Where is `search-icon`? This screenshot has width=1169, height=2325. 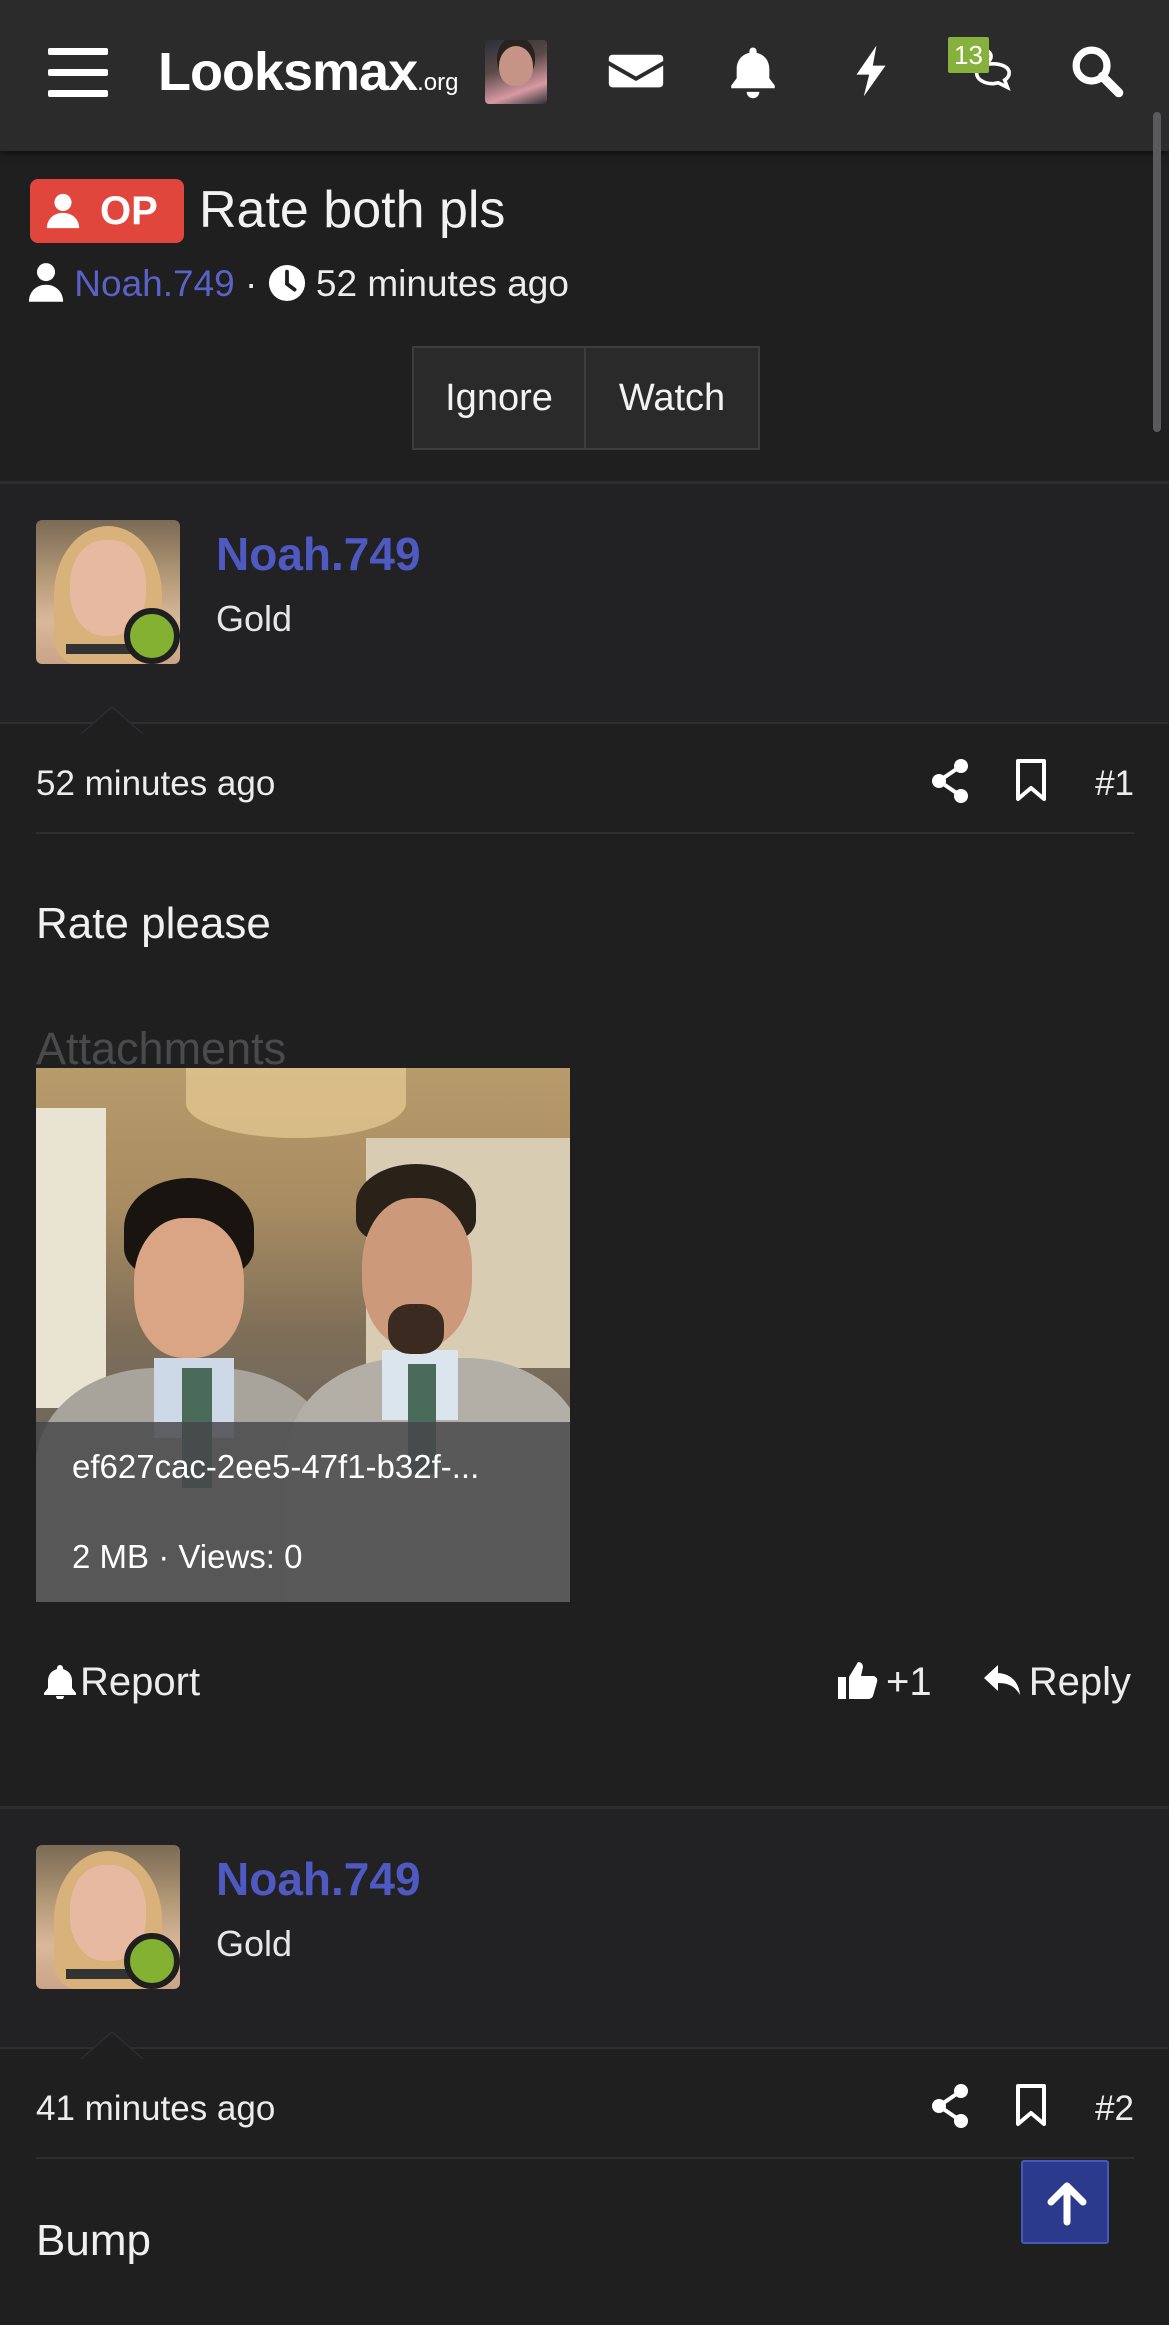 search-icon is located at coordinates (1097, 71).